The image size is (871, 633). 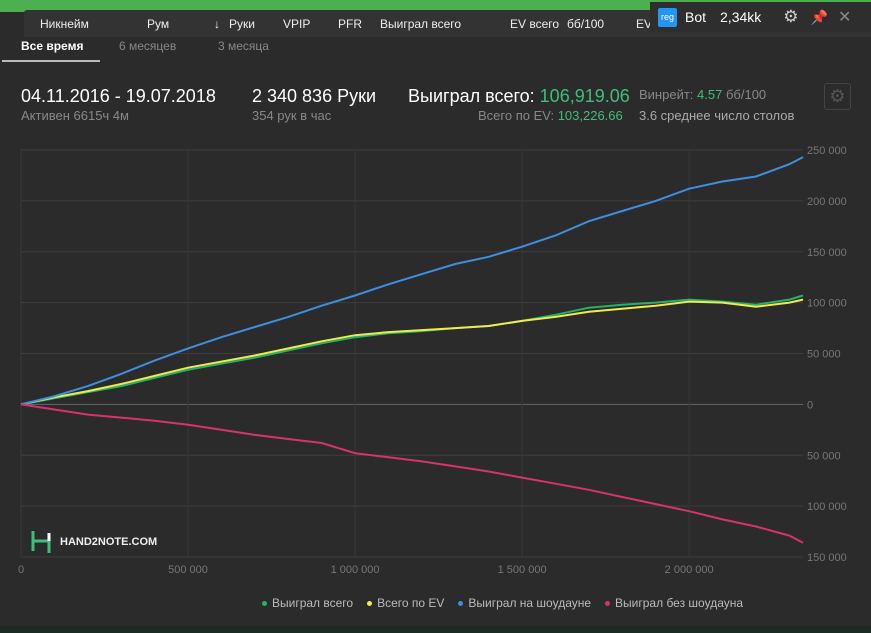 What do you see at coordinates (41, 542) in the screenshot?
I see `hand2note-logo-icon` at bounding box center [41, 542].